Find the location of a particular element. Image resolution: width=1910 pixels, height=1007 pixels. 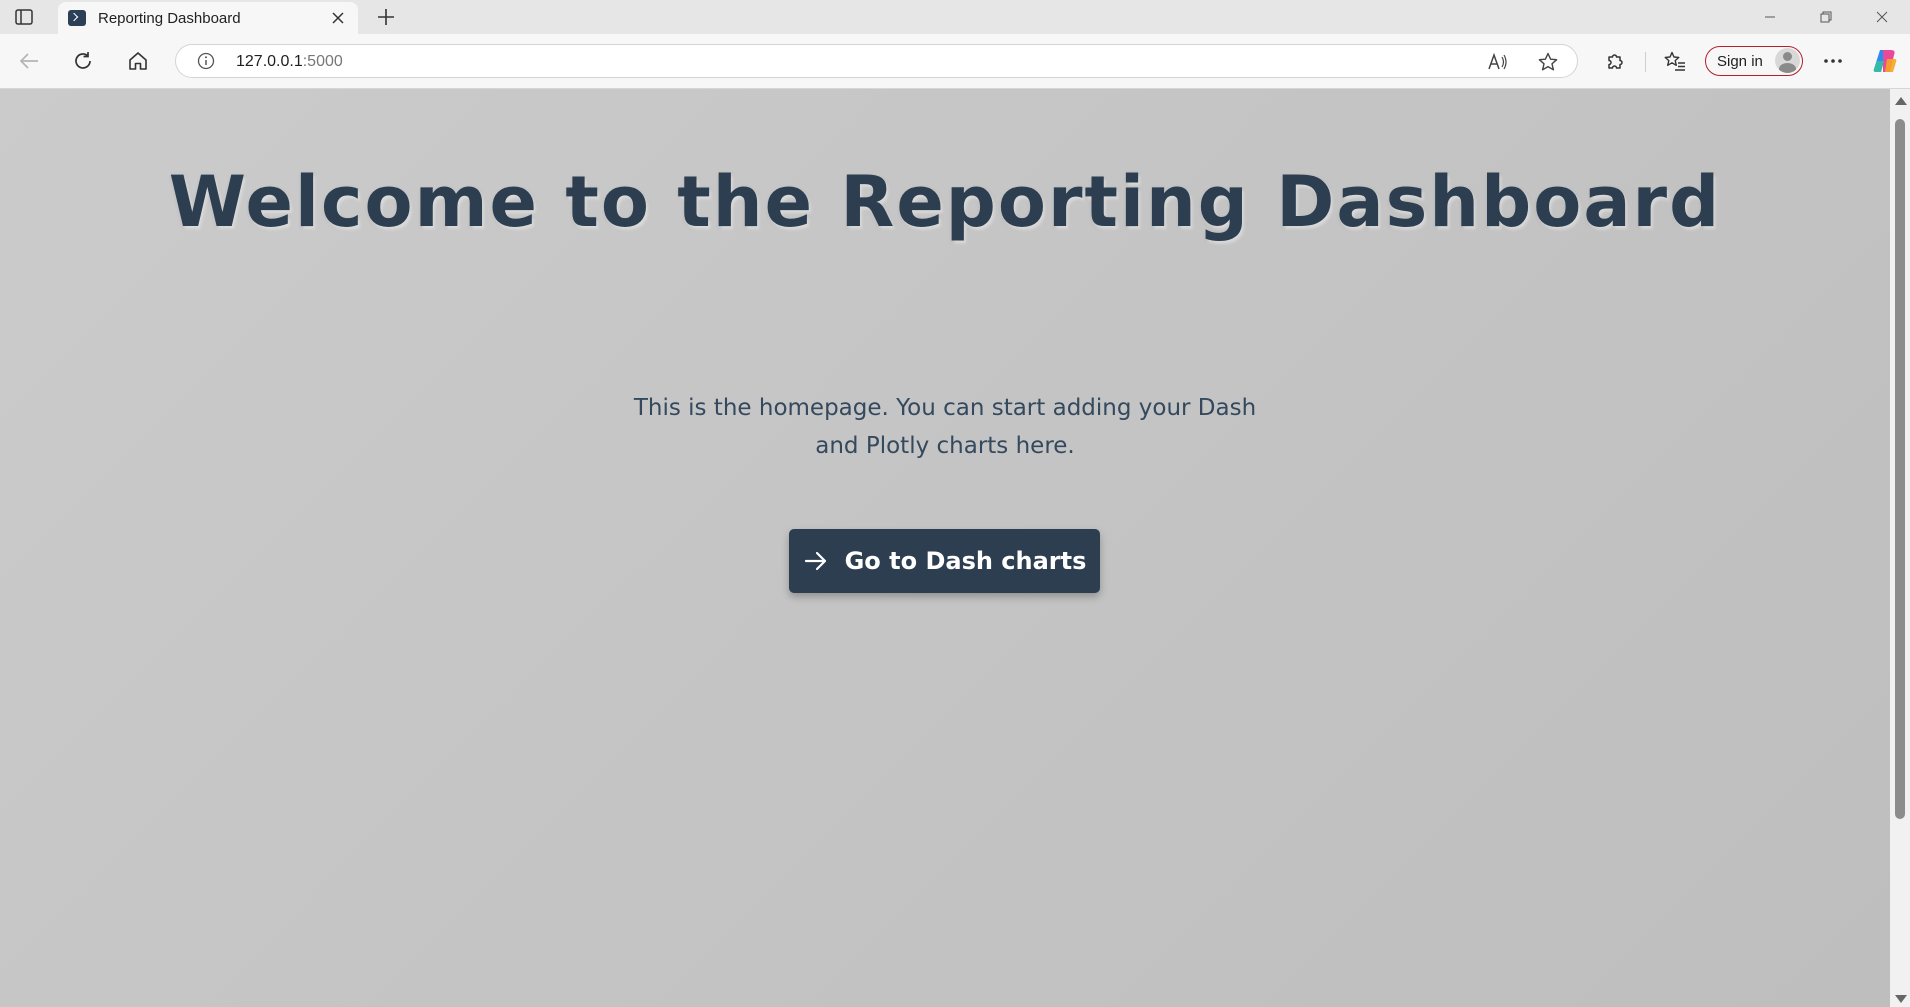

star-icon is located at coordinates (1548, 62).